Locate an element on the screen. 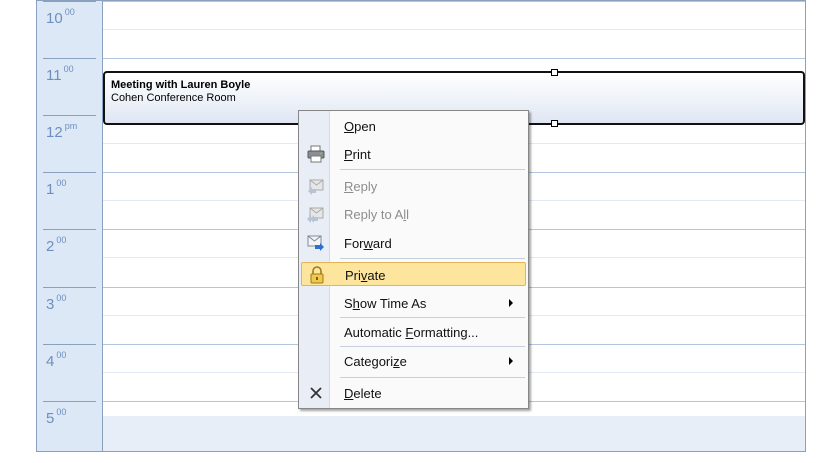 This screenshot has height=463, width=822. menu-item-label: Open is located at coordinates (360, 126).